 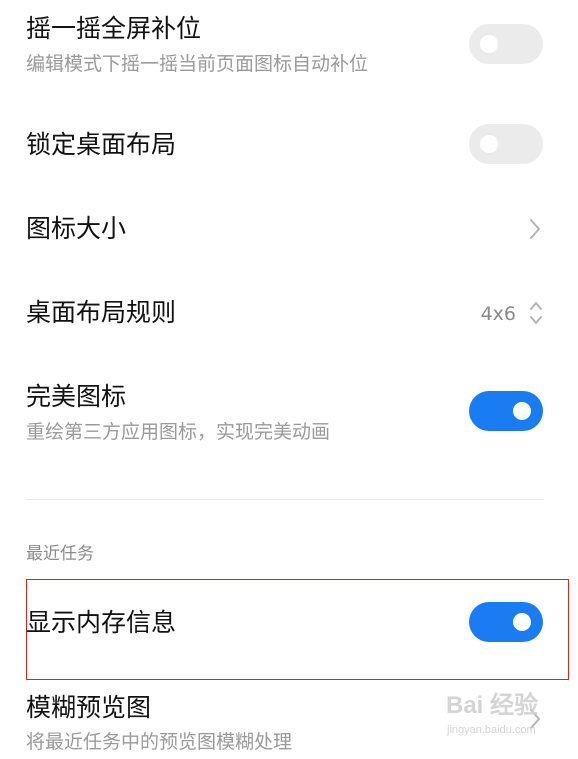 What do you see at coordinates (60, 554) in the screenshot?
I see `recent-tasks-header: 最近任务` at bounding box center [60, 554].